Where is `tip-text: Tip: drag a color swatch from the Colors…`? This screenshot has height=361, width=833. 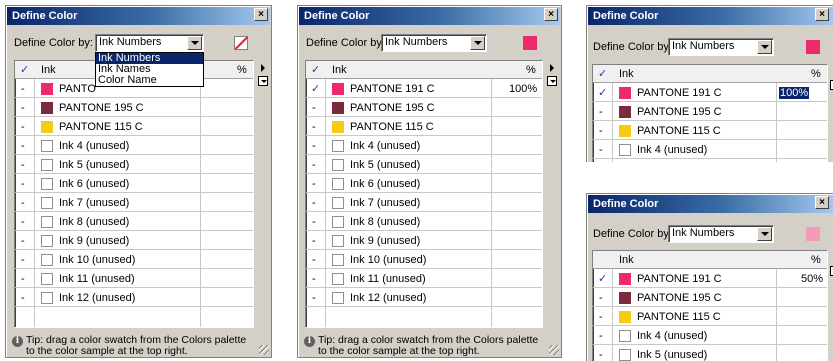 tip-text: Tip: drag a color swatch from the Colors… is located at coordinates (136, 345).